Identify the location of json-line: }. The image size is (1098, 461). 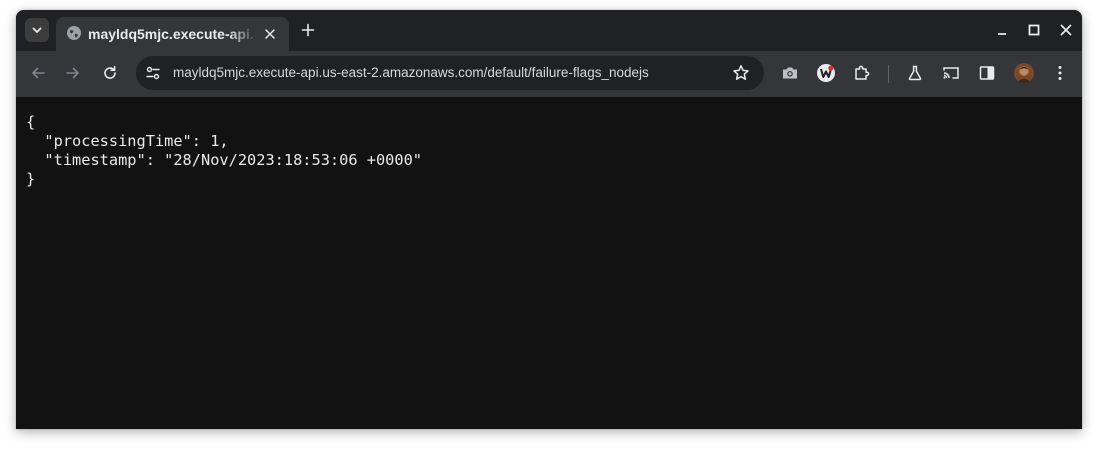
(31, 179).